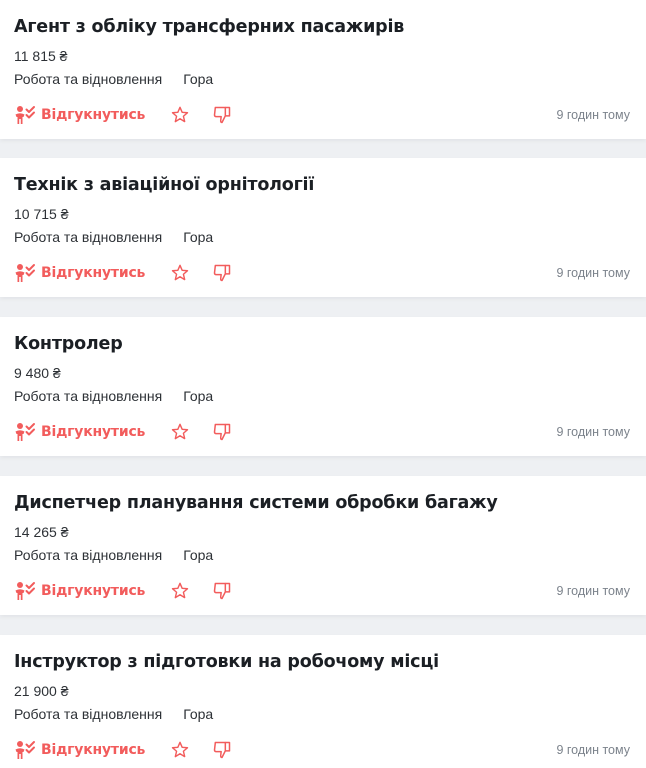  Describe the element at coordinates (41, 532) in the screenshot. I see `vacancy-salary: 14 265 ₴` at that location.